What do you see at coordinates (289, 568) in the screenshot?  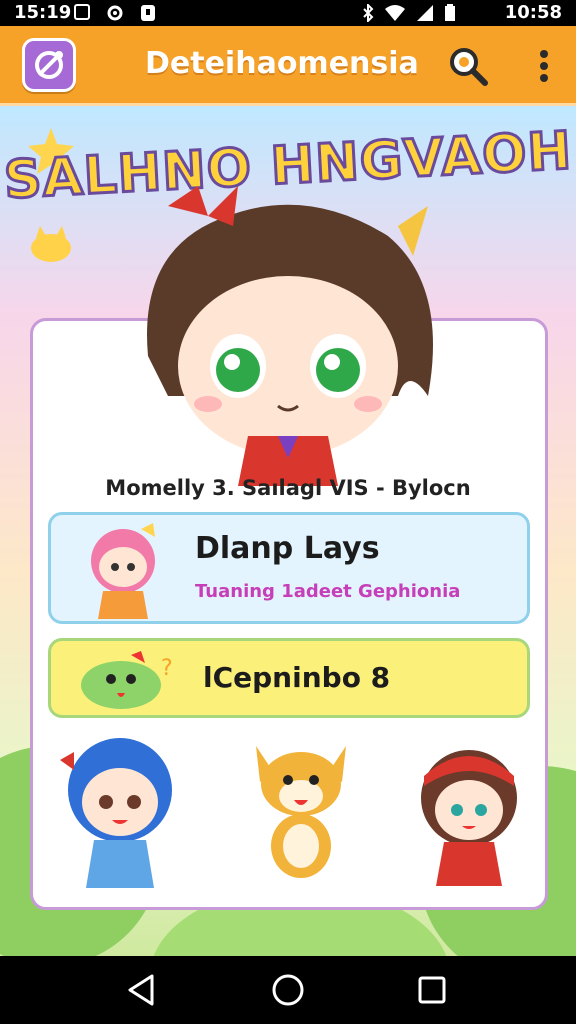 I see `list-item: Dlanp Lays Tuaning 1adeet Gephionia` at bounding box center [289, 568].